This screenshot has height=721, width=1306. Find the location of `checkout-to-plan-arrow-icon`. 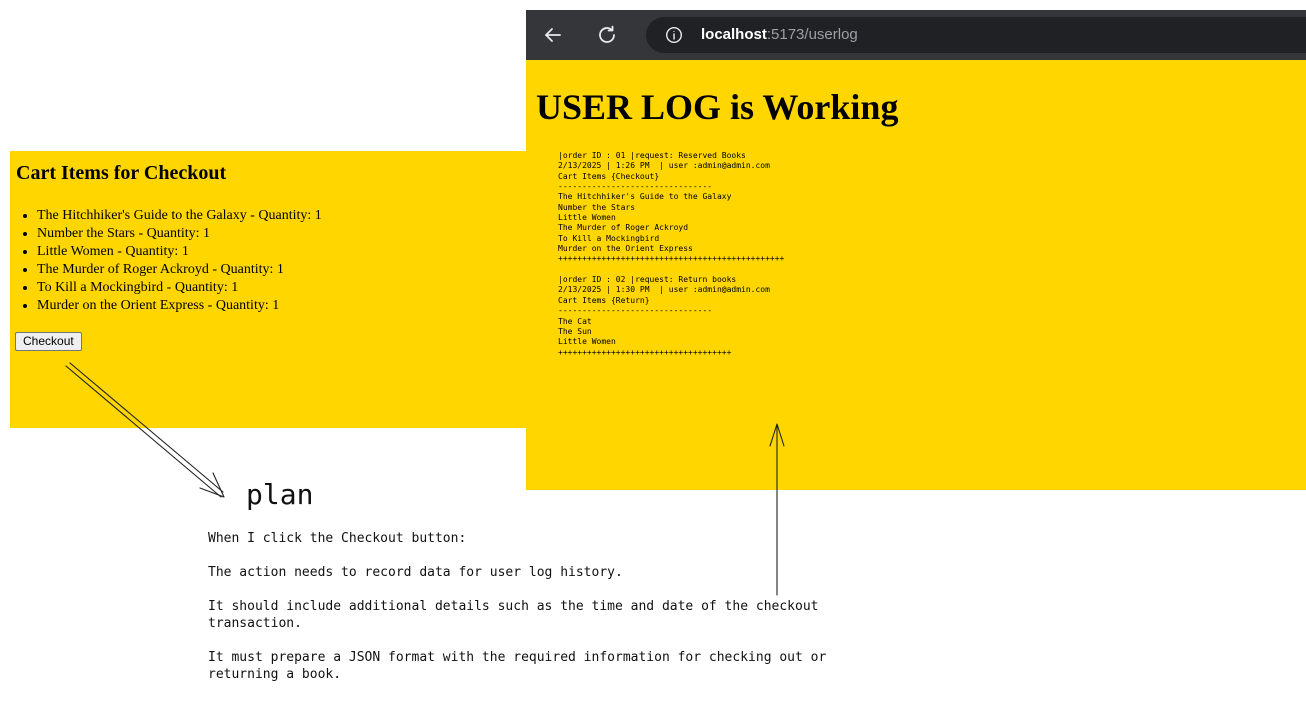

checkout-to-plan-arrow-icon is located at coordinates (145, 430).